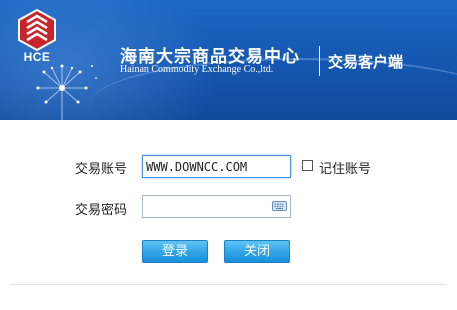 The height and width of the screenshot is (310, 457). What do you see at coordinates (228, 284) in the screenshot?
I see `bottom-divider` at bounding box center [228, 284].